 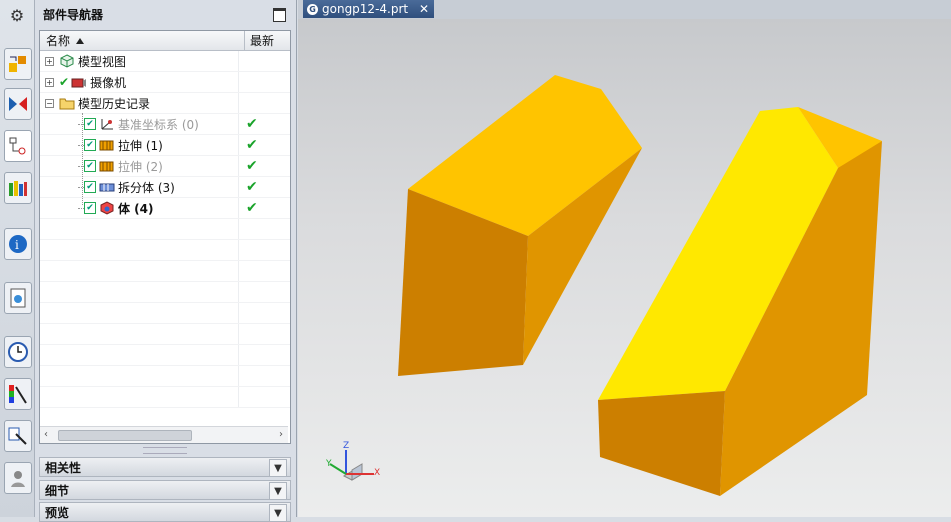 What do you see at coordinates (165, 166) in the screenshot?
I see `tree-row-extrude-2: ✔ 拉伸 (2) ✔` at bounding box center [165, 166].